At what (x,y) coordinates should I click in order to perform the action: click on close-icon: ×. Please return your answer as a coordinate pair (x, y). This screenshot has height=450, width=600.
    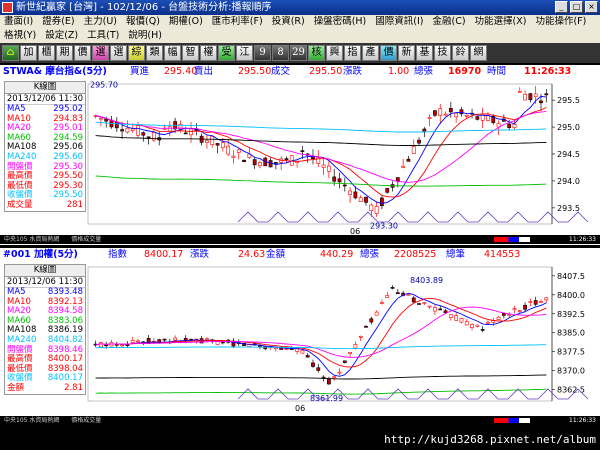
    Looking at the image, I should click on (591, 7).